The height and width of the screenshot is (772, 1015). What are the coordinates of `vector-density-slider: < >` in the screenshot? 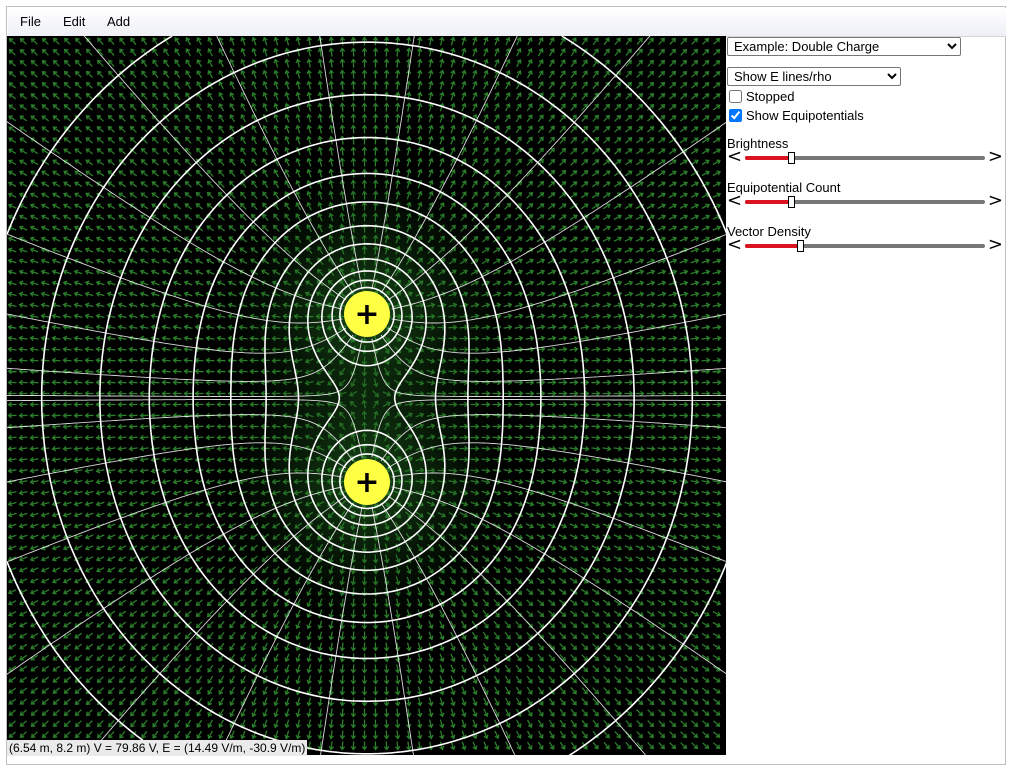 It's located at (866, 245).